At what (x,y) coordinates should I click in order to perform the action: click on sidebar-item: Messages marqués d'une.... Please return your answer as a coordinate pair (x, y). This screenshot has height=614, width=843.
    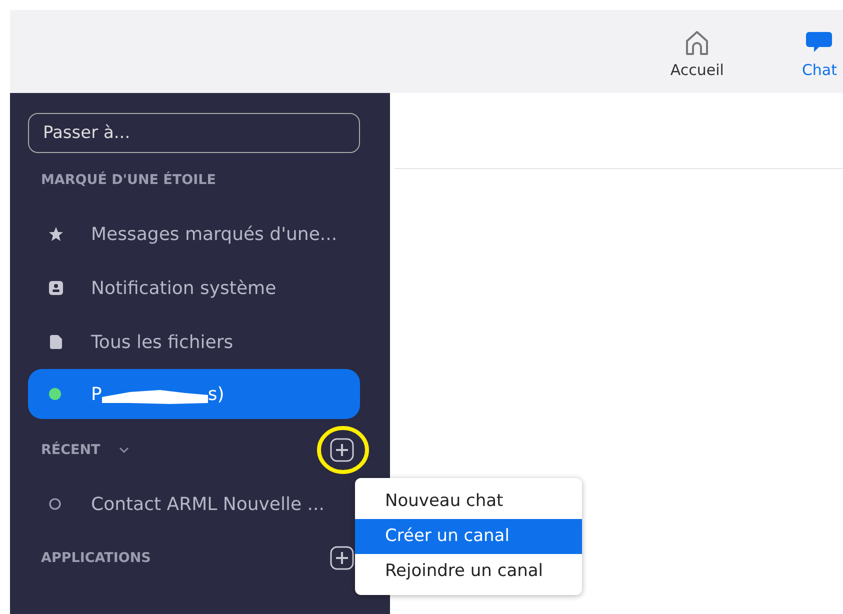
    Looking at the image, I should click on (194, 234).